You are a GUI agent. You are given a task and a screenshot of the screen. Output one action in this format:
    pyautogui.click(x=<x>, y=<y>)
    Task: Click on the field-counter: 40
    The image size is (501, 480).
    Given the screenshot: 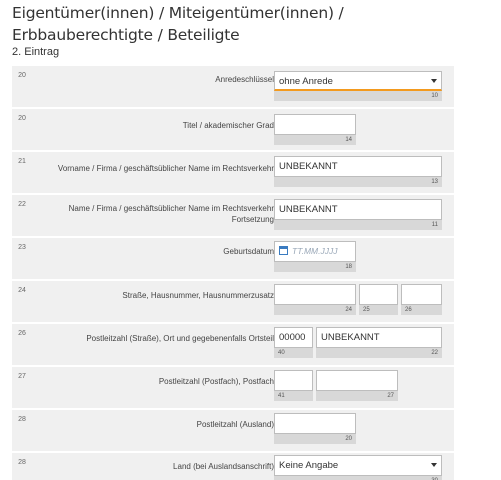 What is the action you would take?
    pyautogui.click(x=293, y=353)
    